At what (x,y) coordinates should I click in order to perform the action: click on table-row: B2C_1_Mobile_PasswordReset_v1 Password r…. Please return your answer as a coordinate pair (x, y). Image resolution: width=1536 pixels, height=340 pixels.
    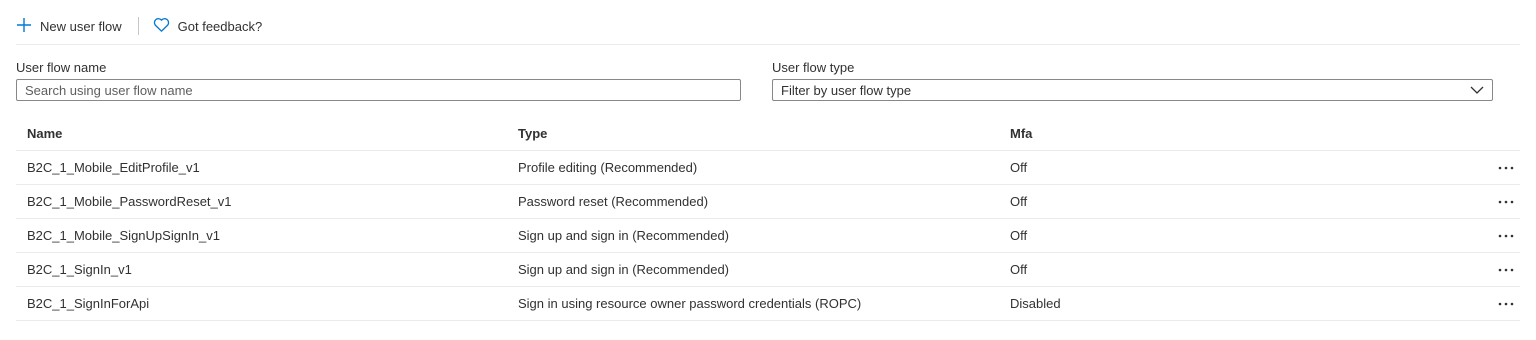
    Looking at the image, I should click on (768, 202).